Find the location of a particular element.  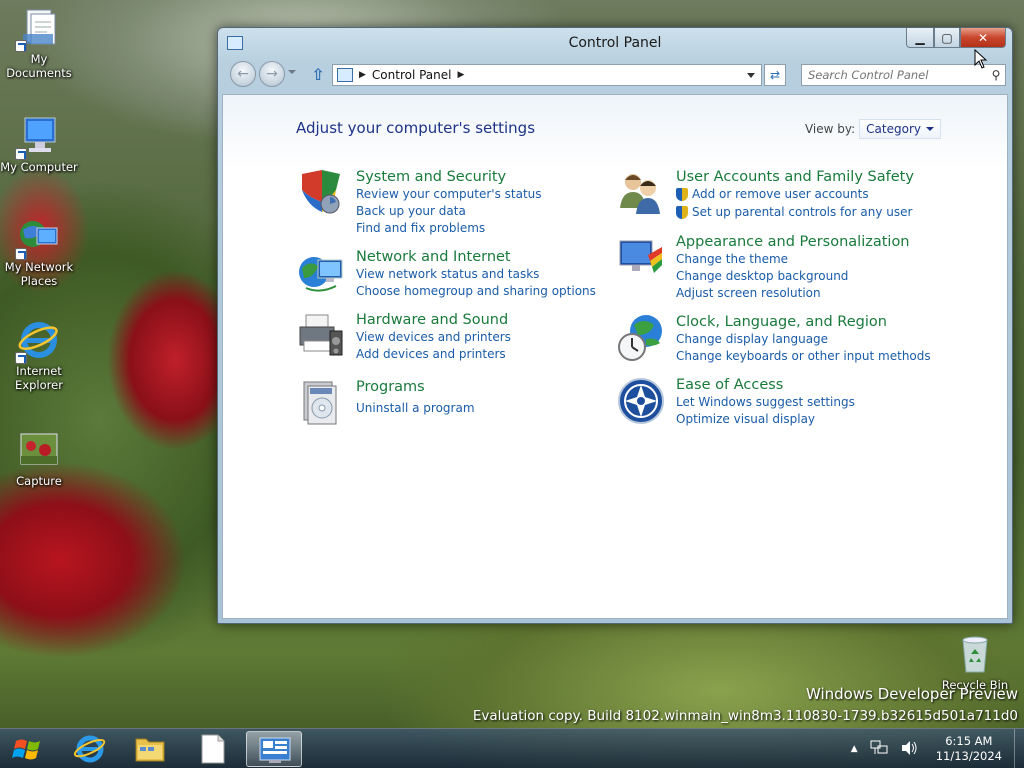

documents-icon is located at coordinates (38, 29).